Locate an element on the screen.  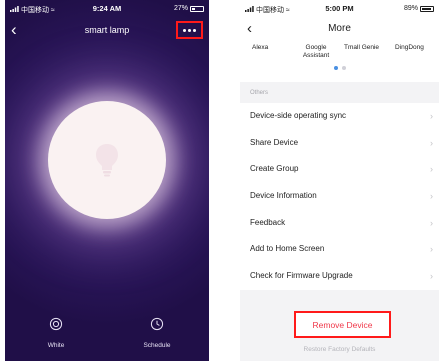
menu-item-label: Feedback is located at coordinates (268, 222).